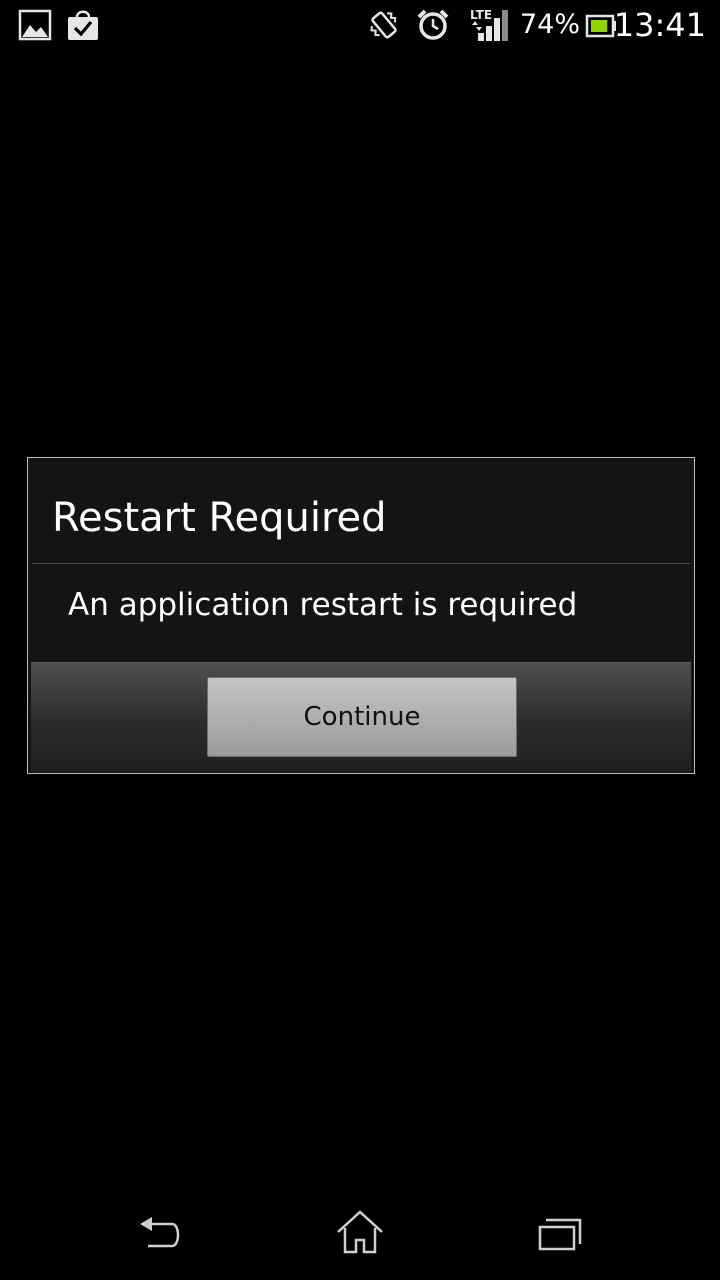 The height and width of the screenshot is (1280, 720). What do you see at coordinates (83, 25) in the screenshot?
I see `play-store-icon` at bounding box center [83, 25].